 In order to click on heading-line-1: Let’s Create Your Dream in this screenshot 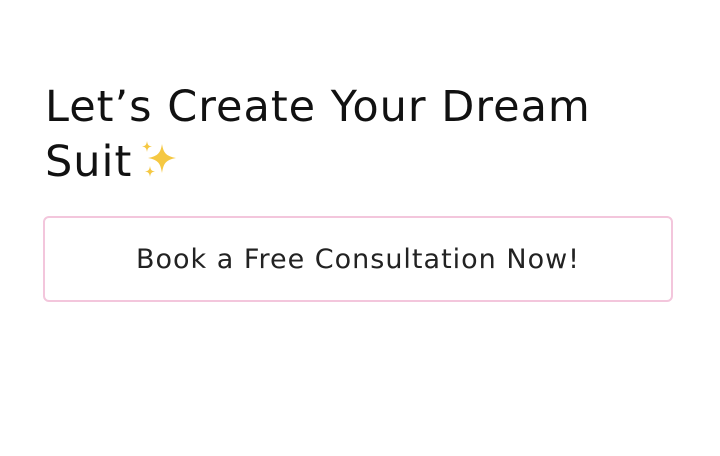, I will do `click(318, 107)`.